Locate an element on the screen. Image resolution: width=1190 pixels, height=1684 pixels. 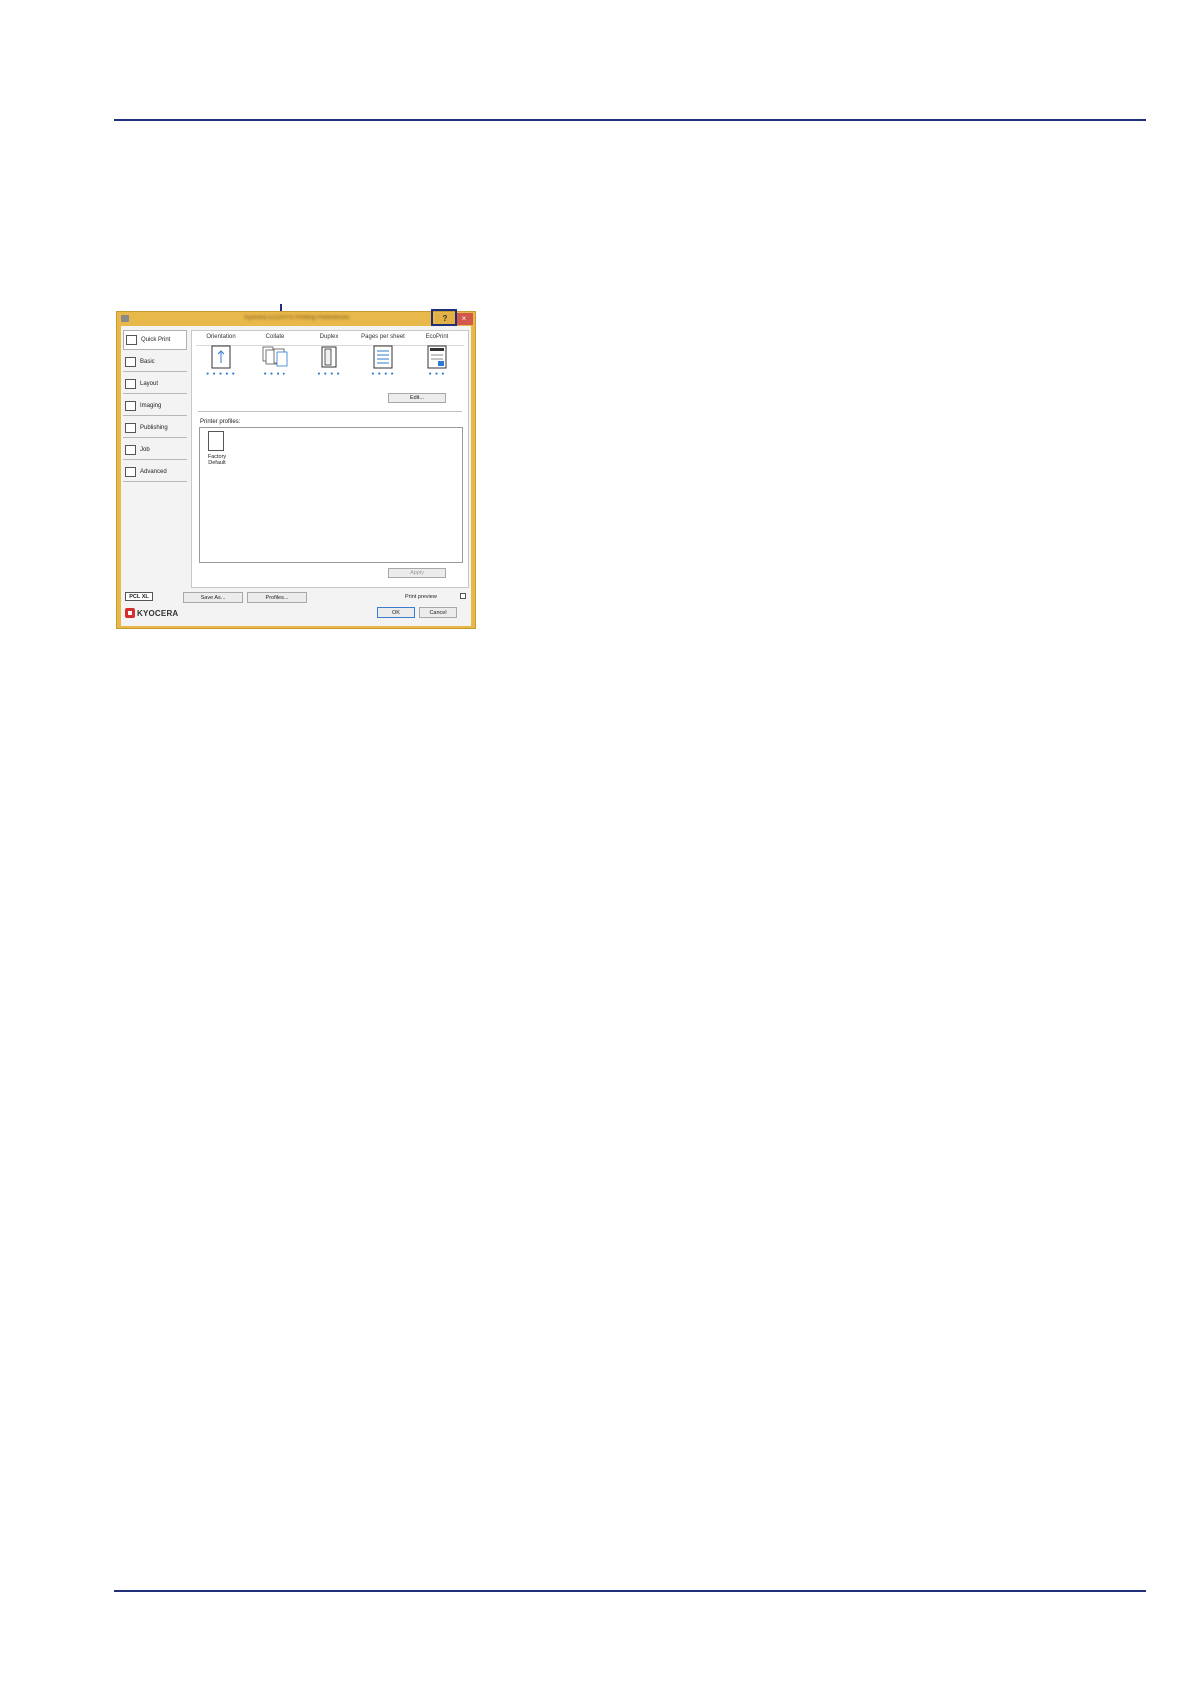
kyocera-logo: KYOCERA is located at coordinates (151, 613).